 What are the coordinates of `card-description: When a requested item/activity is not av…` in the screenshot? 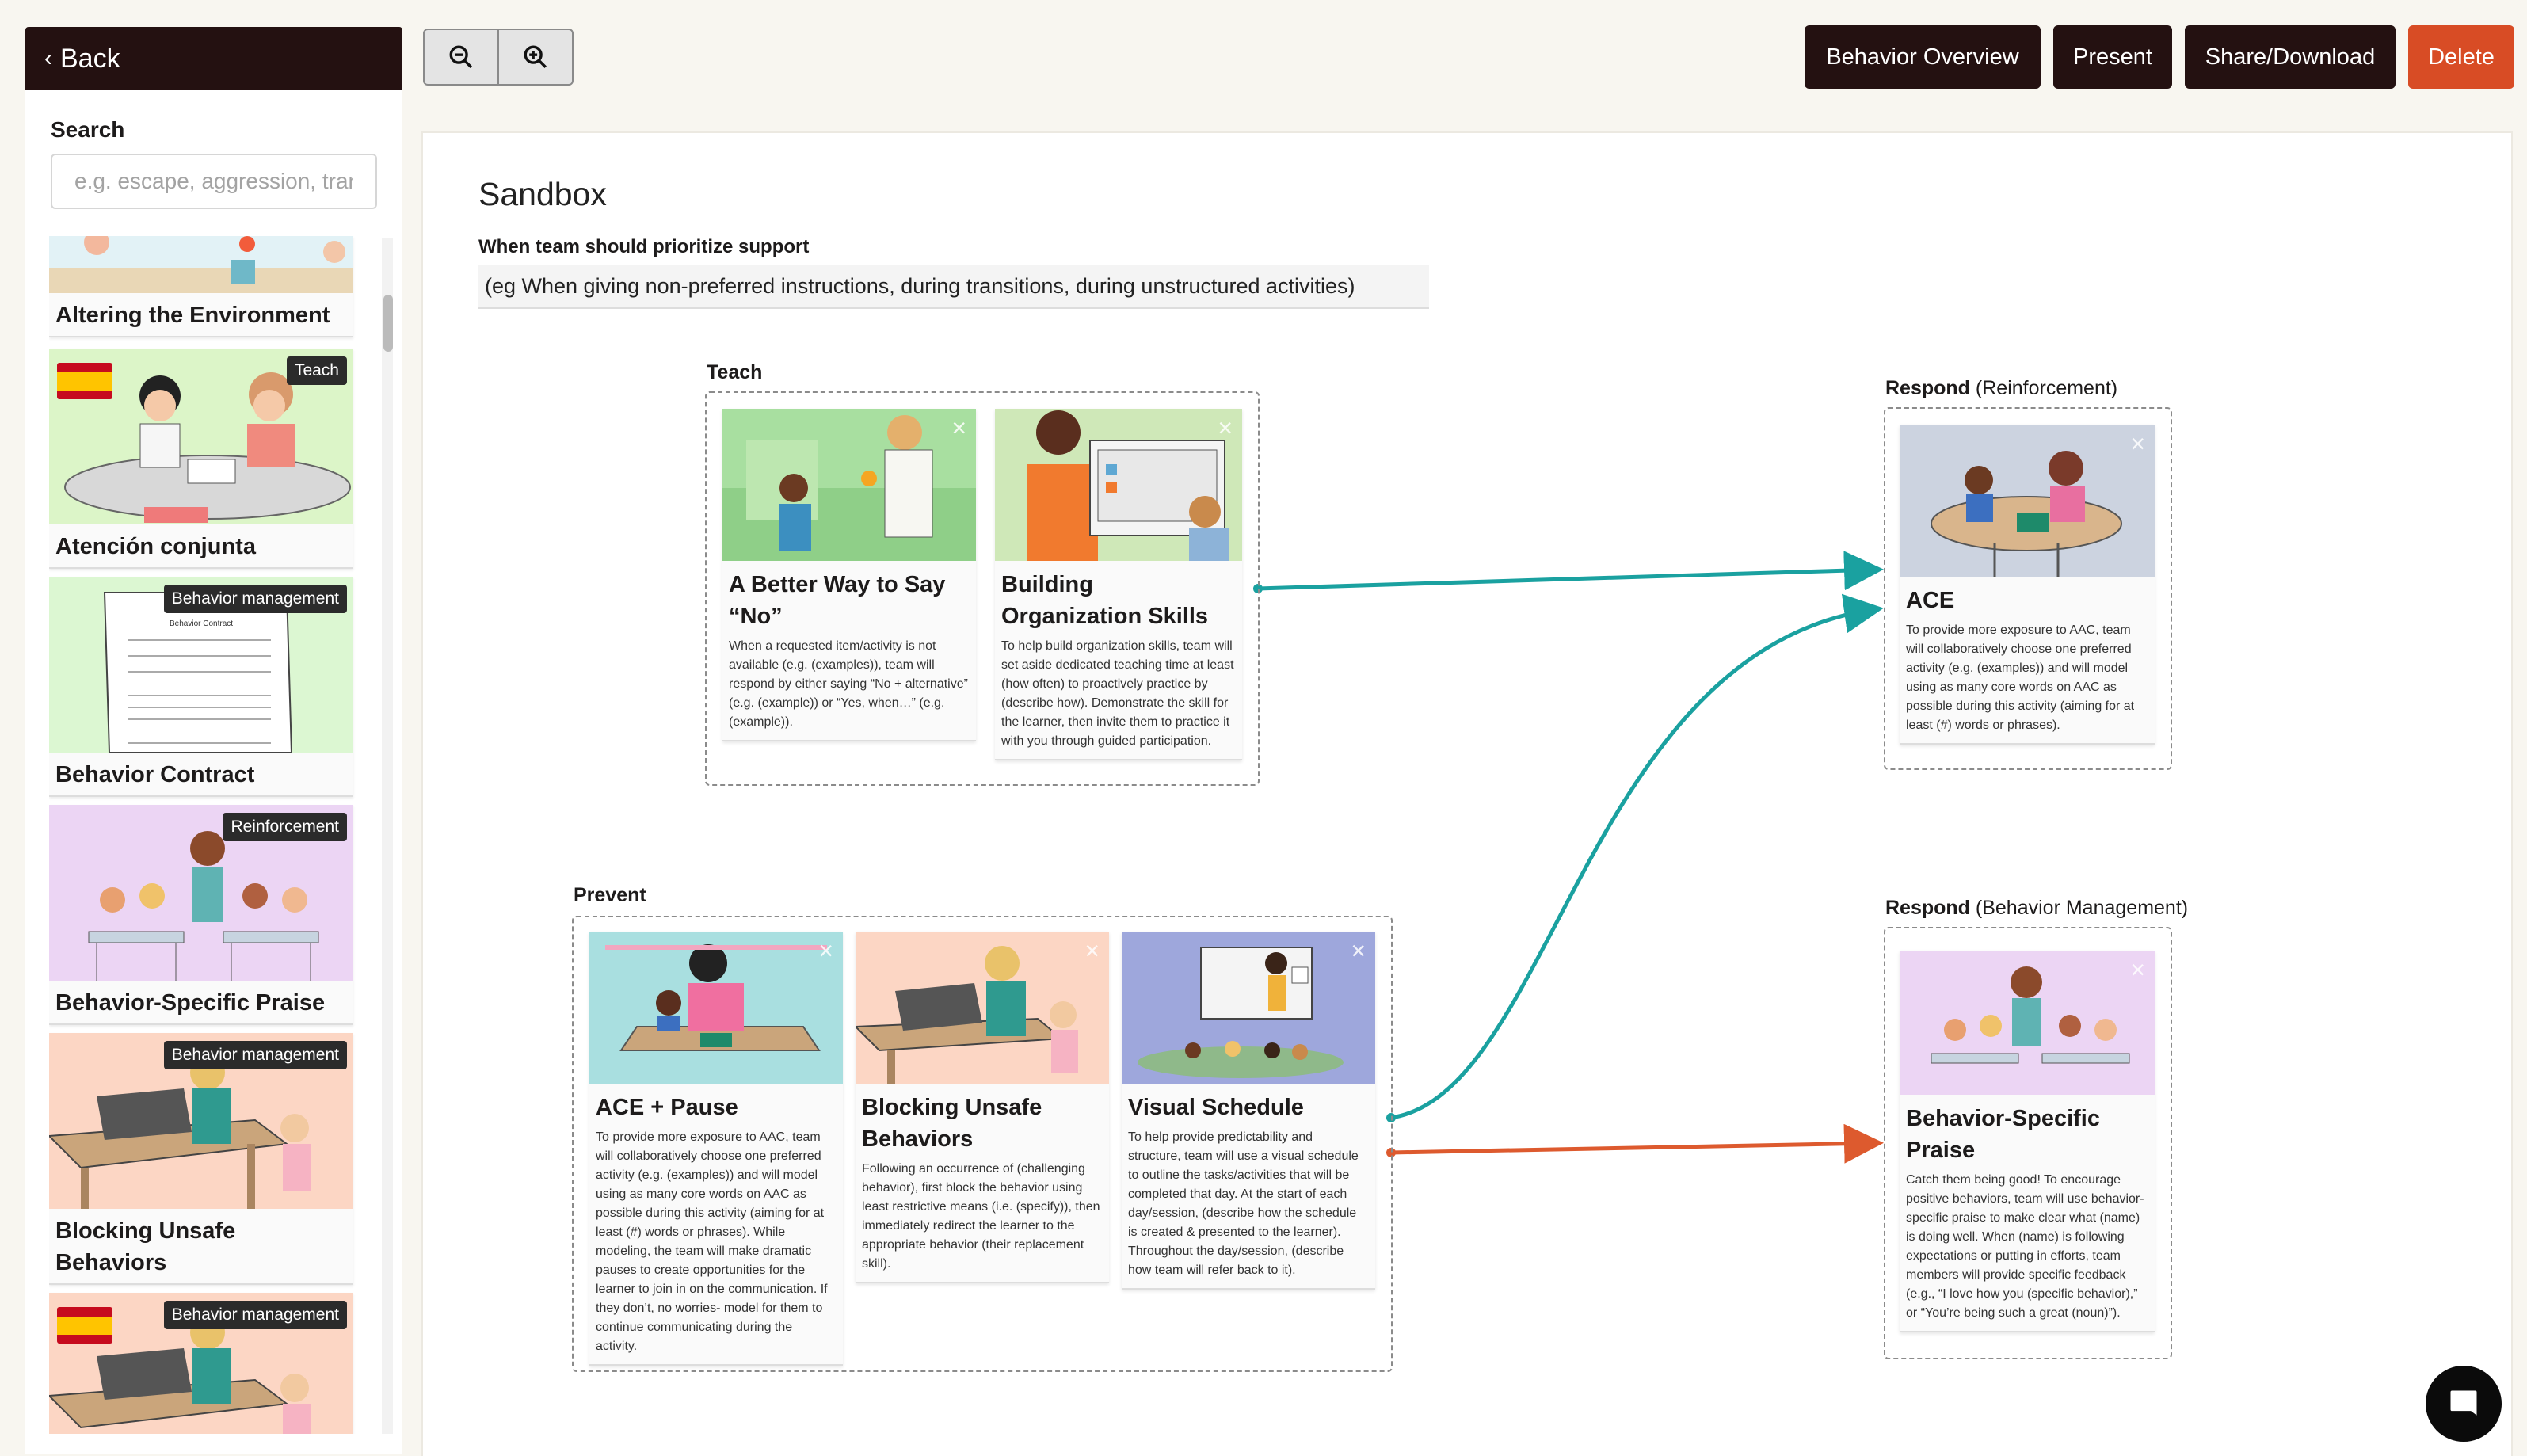 It's located at (848, 684).